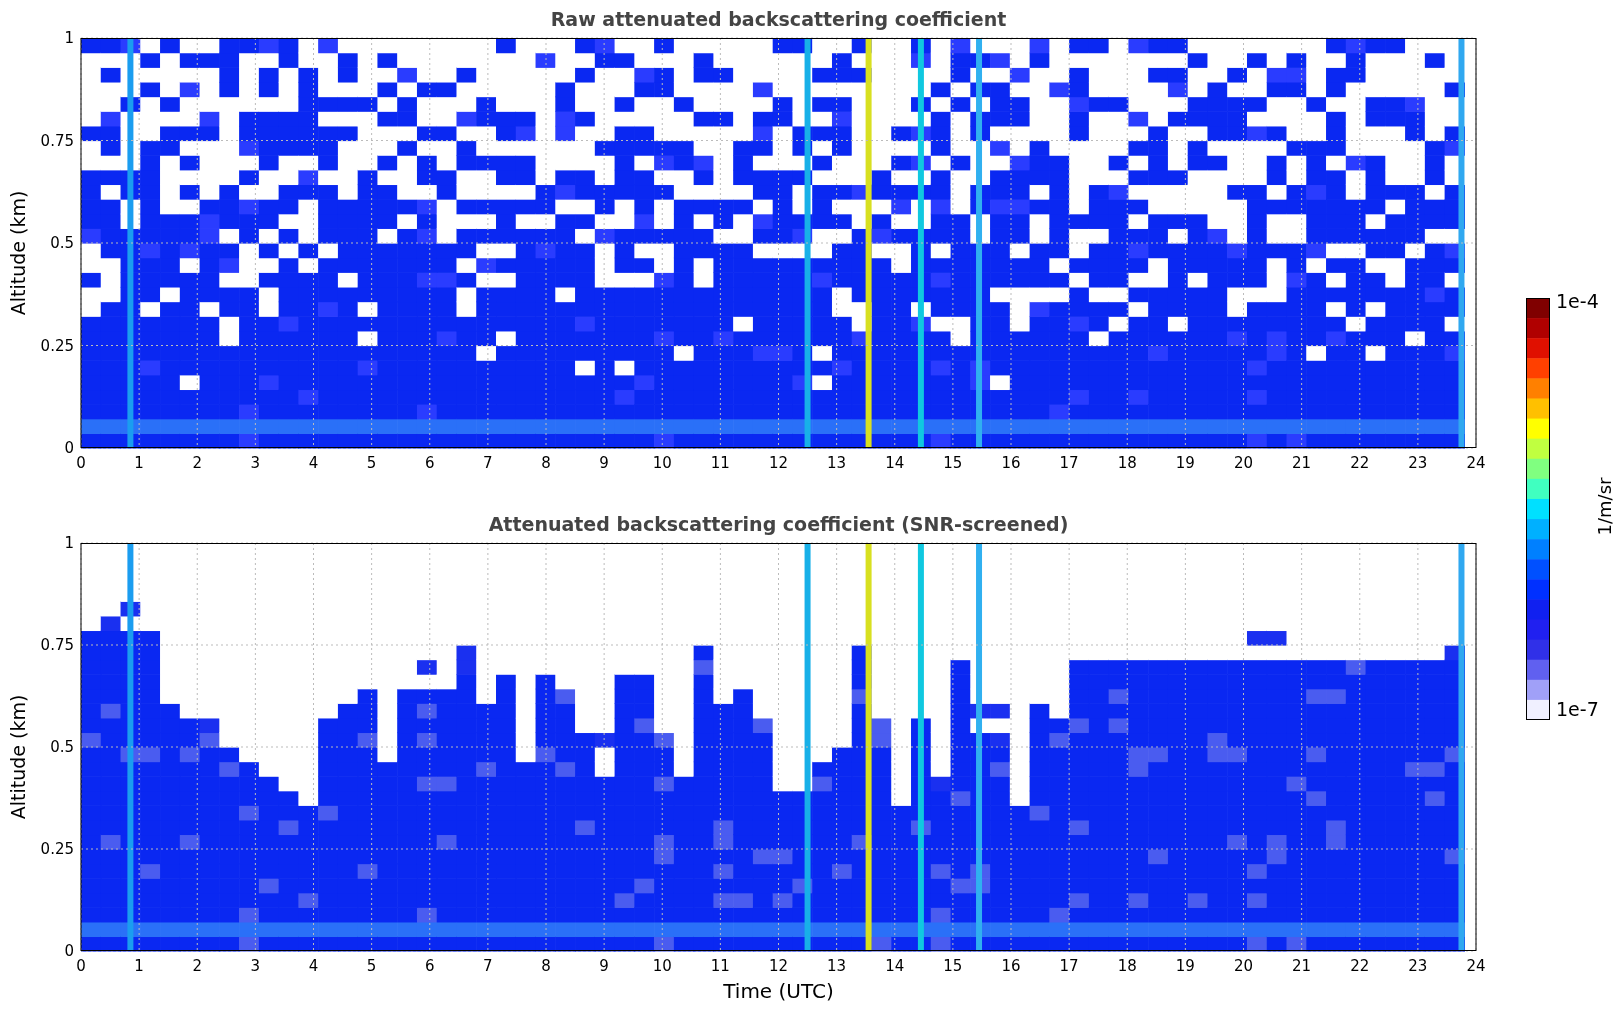 The width and height of the screenshot is (1621, 1020). I want to click on colorbar-min-label: 1e-7, so click(1577, 708).